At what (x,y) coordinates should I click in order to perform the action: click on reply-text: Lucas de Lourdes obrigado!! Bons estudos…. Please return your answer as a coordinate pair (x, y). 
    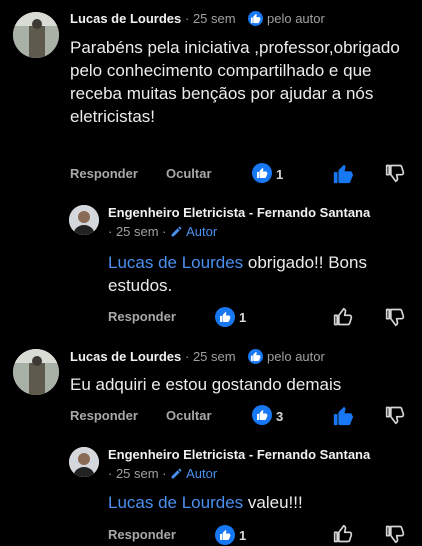
    Looking at the image, I should click on (258, 274).